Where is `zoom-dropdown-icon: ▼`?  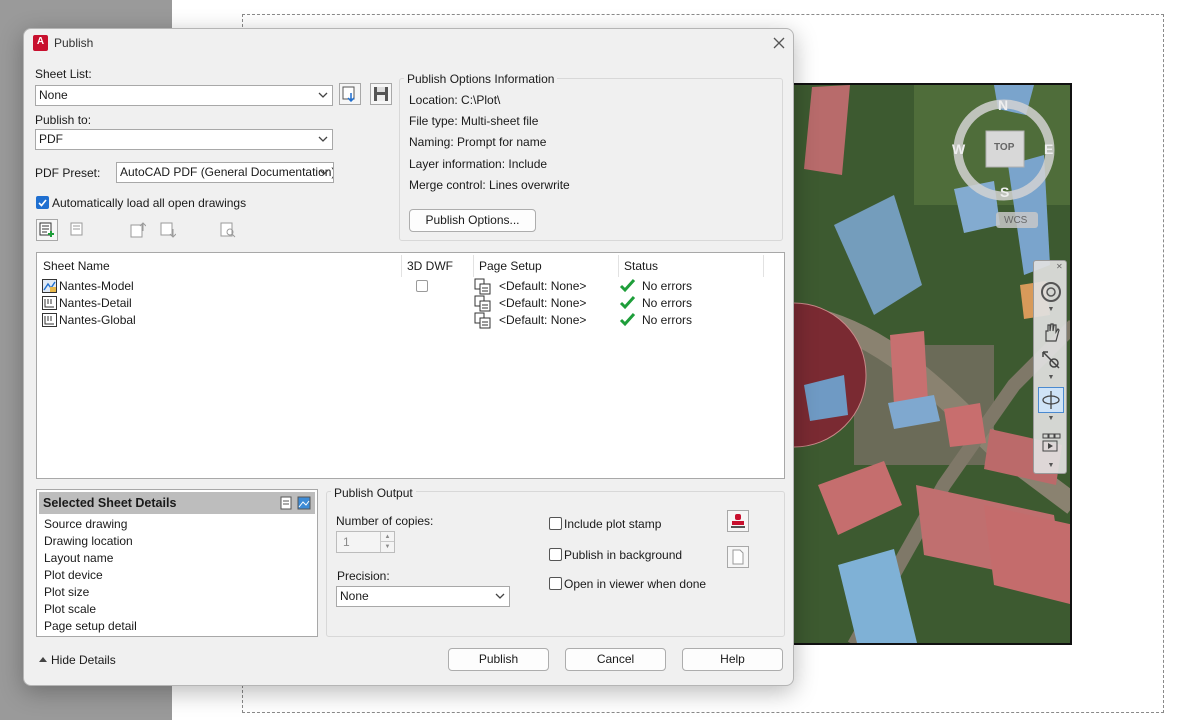
zoom-dropdown-icon: ▼ is located at coordinates (1051, 377).